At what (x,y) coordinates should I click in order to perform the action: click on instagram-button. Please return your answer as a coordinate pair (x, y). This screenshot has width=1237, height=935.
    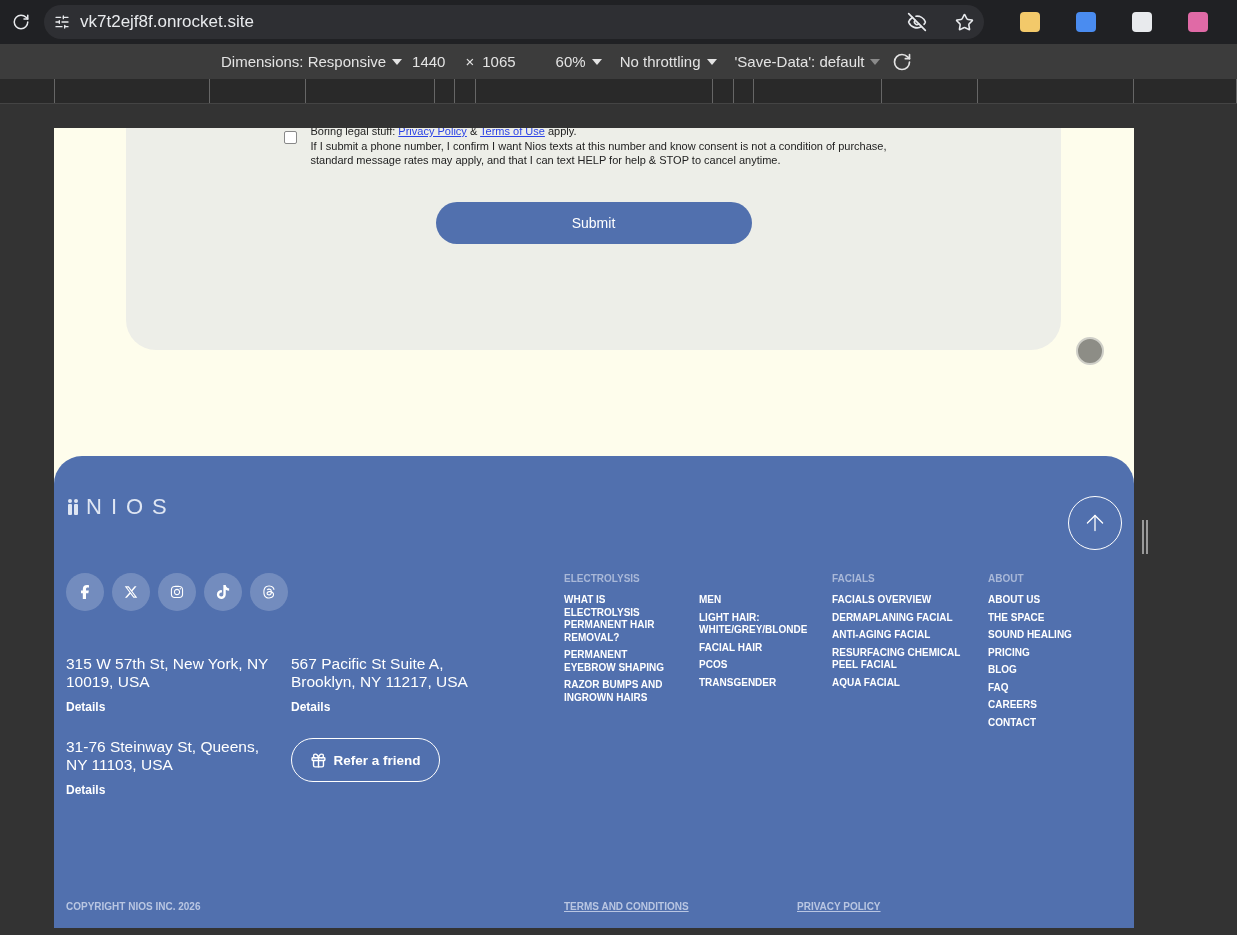
    Looking at the image, I should click on (177, 592).